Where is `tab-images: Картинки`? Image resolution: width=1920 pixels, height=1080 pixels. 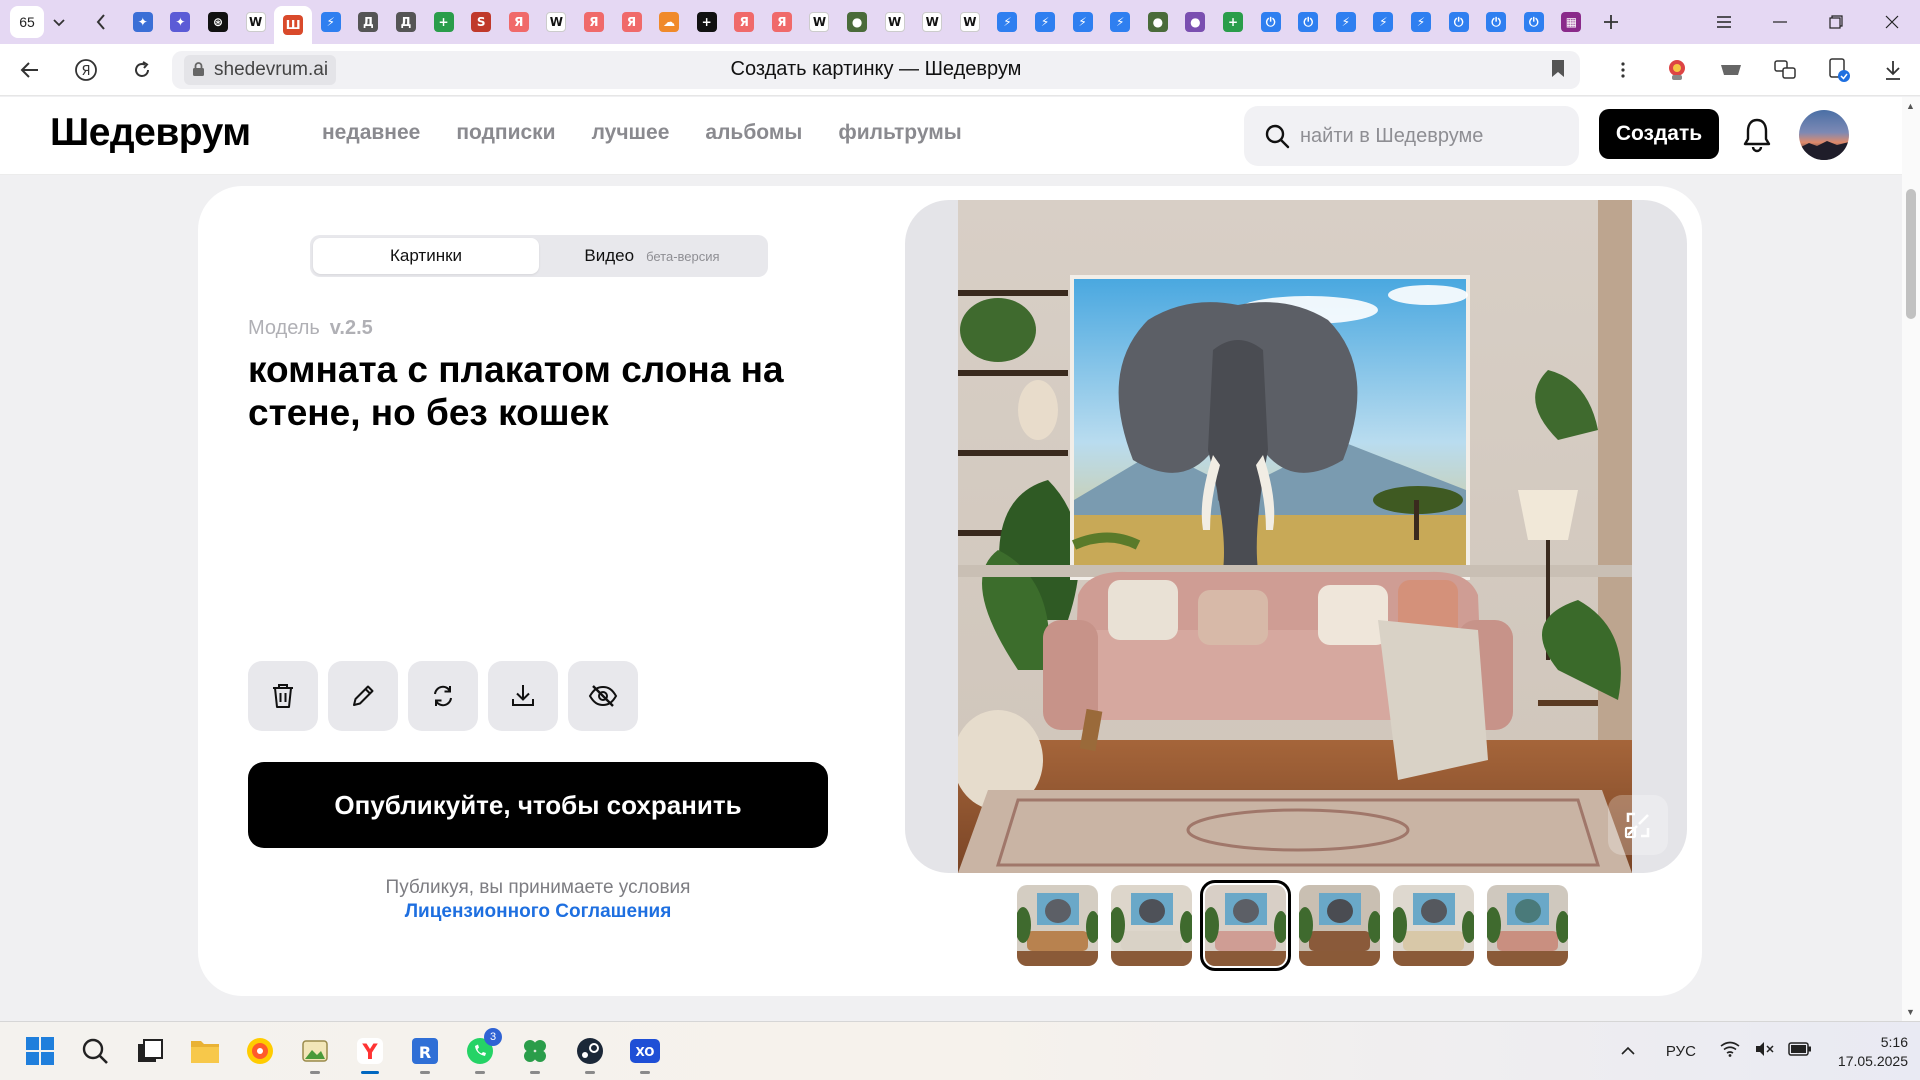
tab-images: Картинки is located at coordinates (426, 256).